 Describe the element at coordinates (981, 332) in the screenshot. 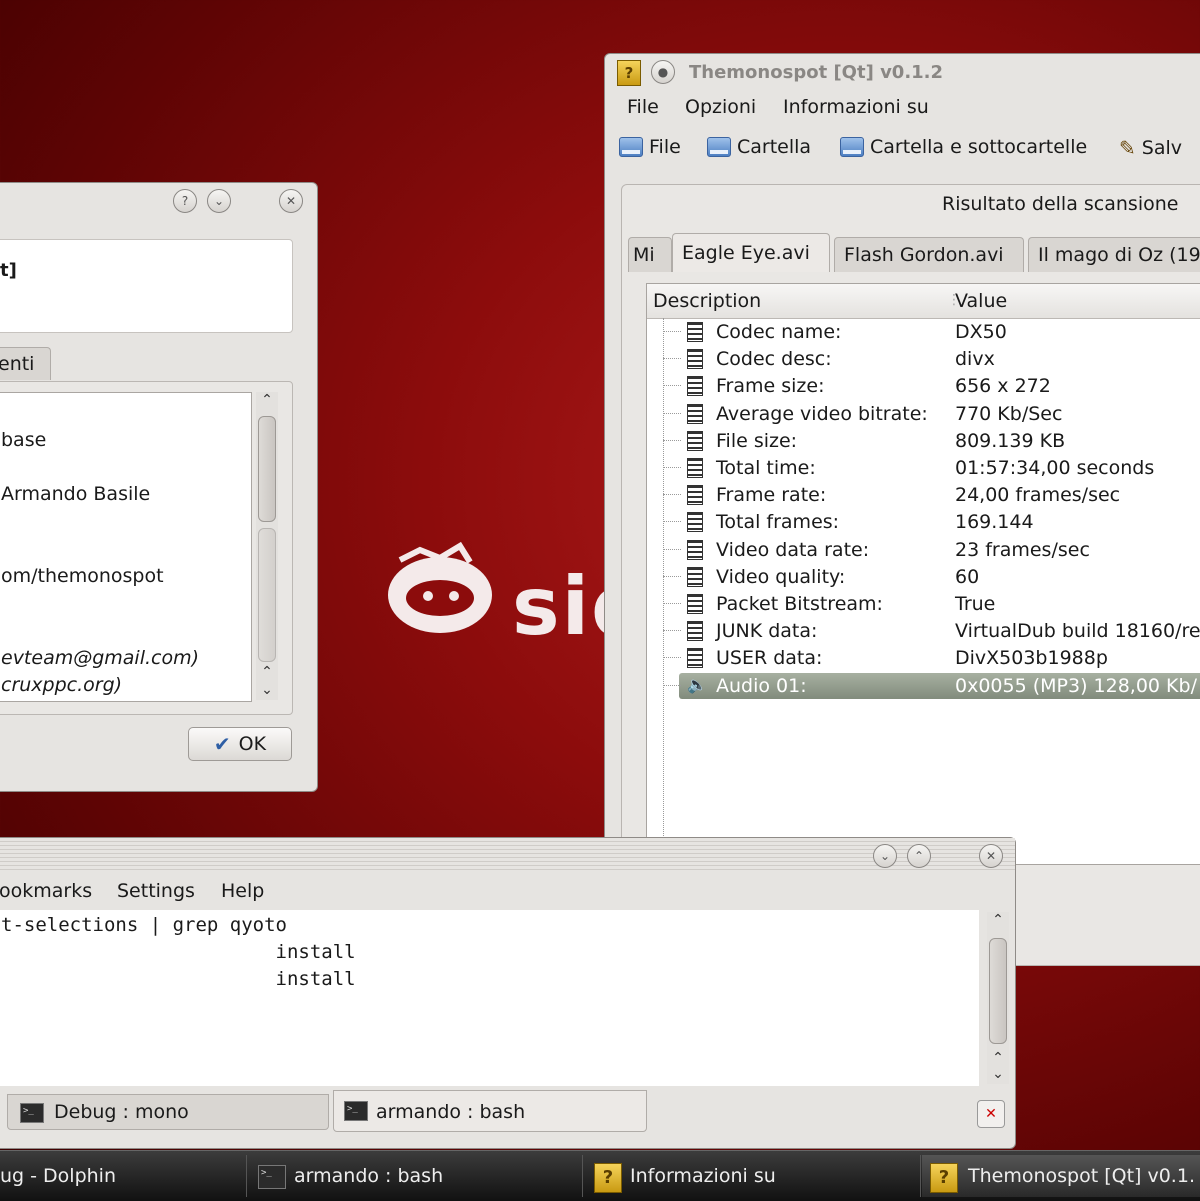

I see `row-value: DX50` at that location.